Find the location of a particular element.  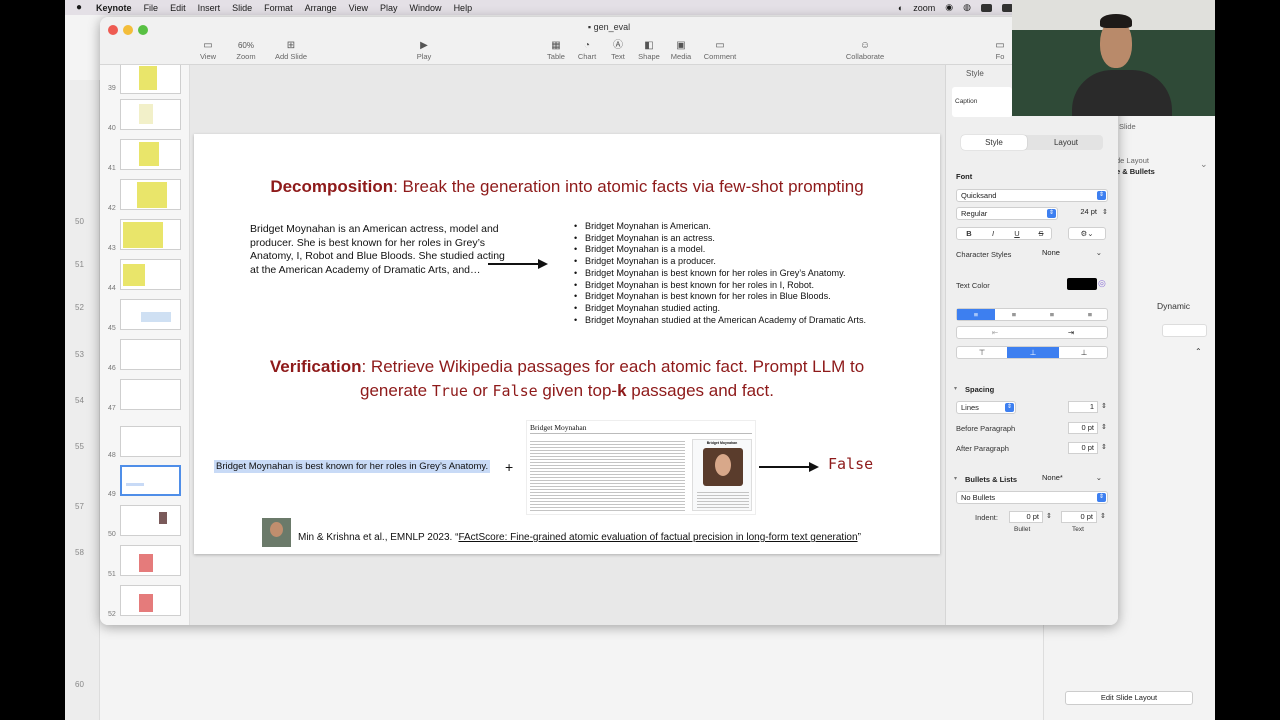

caption-field: Caption is located at coordinates (982, 102).